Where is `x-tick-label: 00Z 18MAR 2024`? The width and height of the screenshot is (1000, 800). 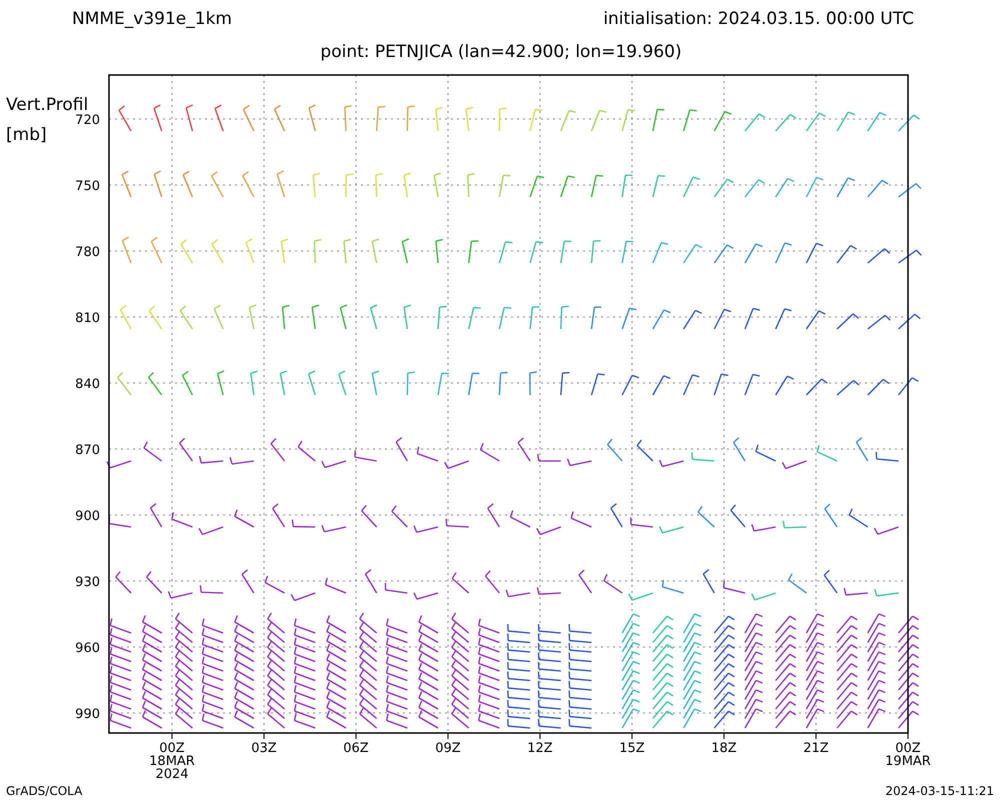 x-tick-label: 00Z 18MAR 2024 is located at coordinates (172, 761).